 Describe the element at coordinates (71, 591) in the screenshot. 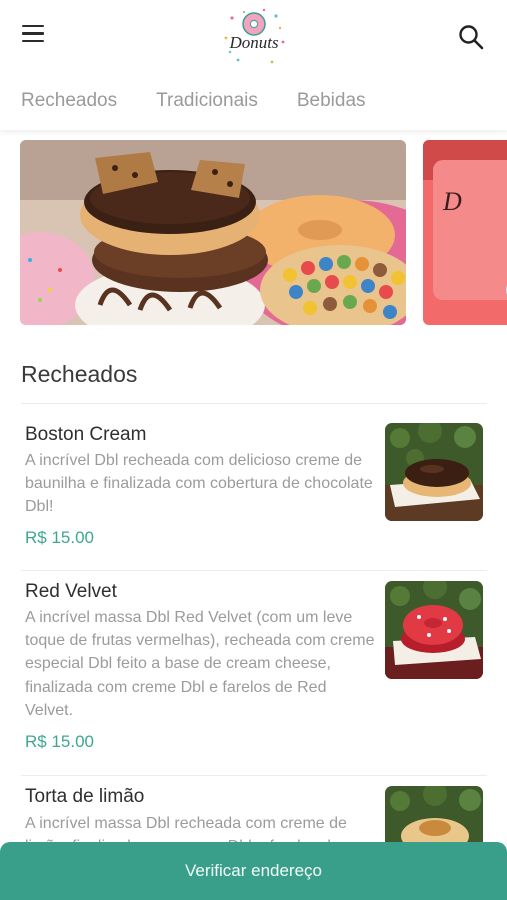

I see `product-name: Red Velvet` at that location.